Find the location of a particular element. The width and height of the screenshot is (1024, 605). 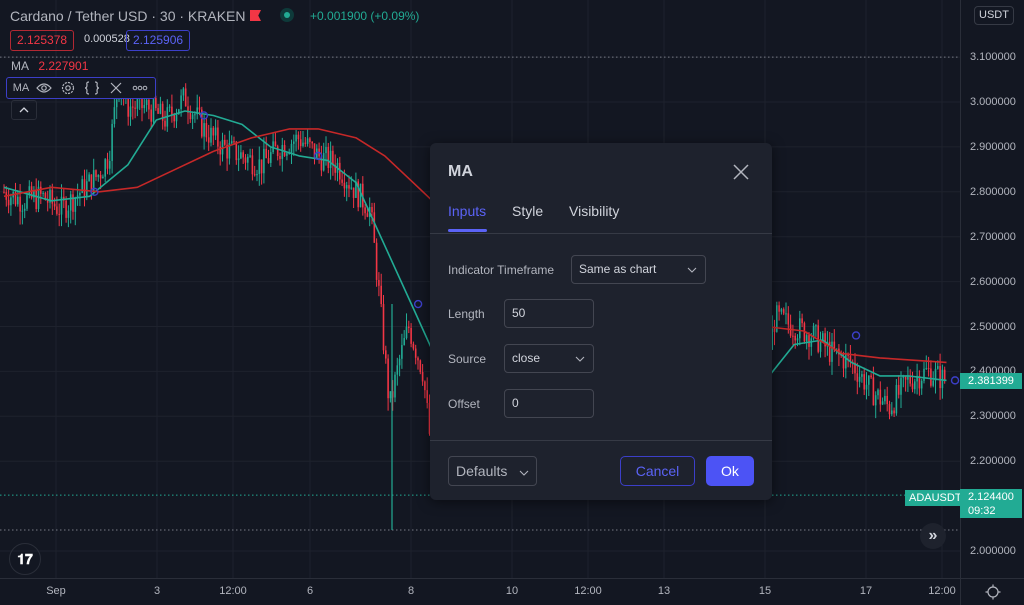

buy-price-button: 2.125906 is located at coordinates (158, 40).